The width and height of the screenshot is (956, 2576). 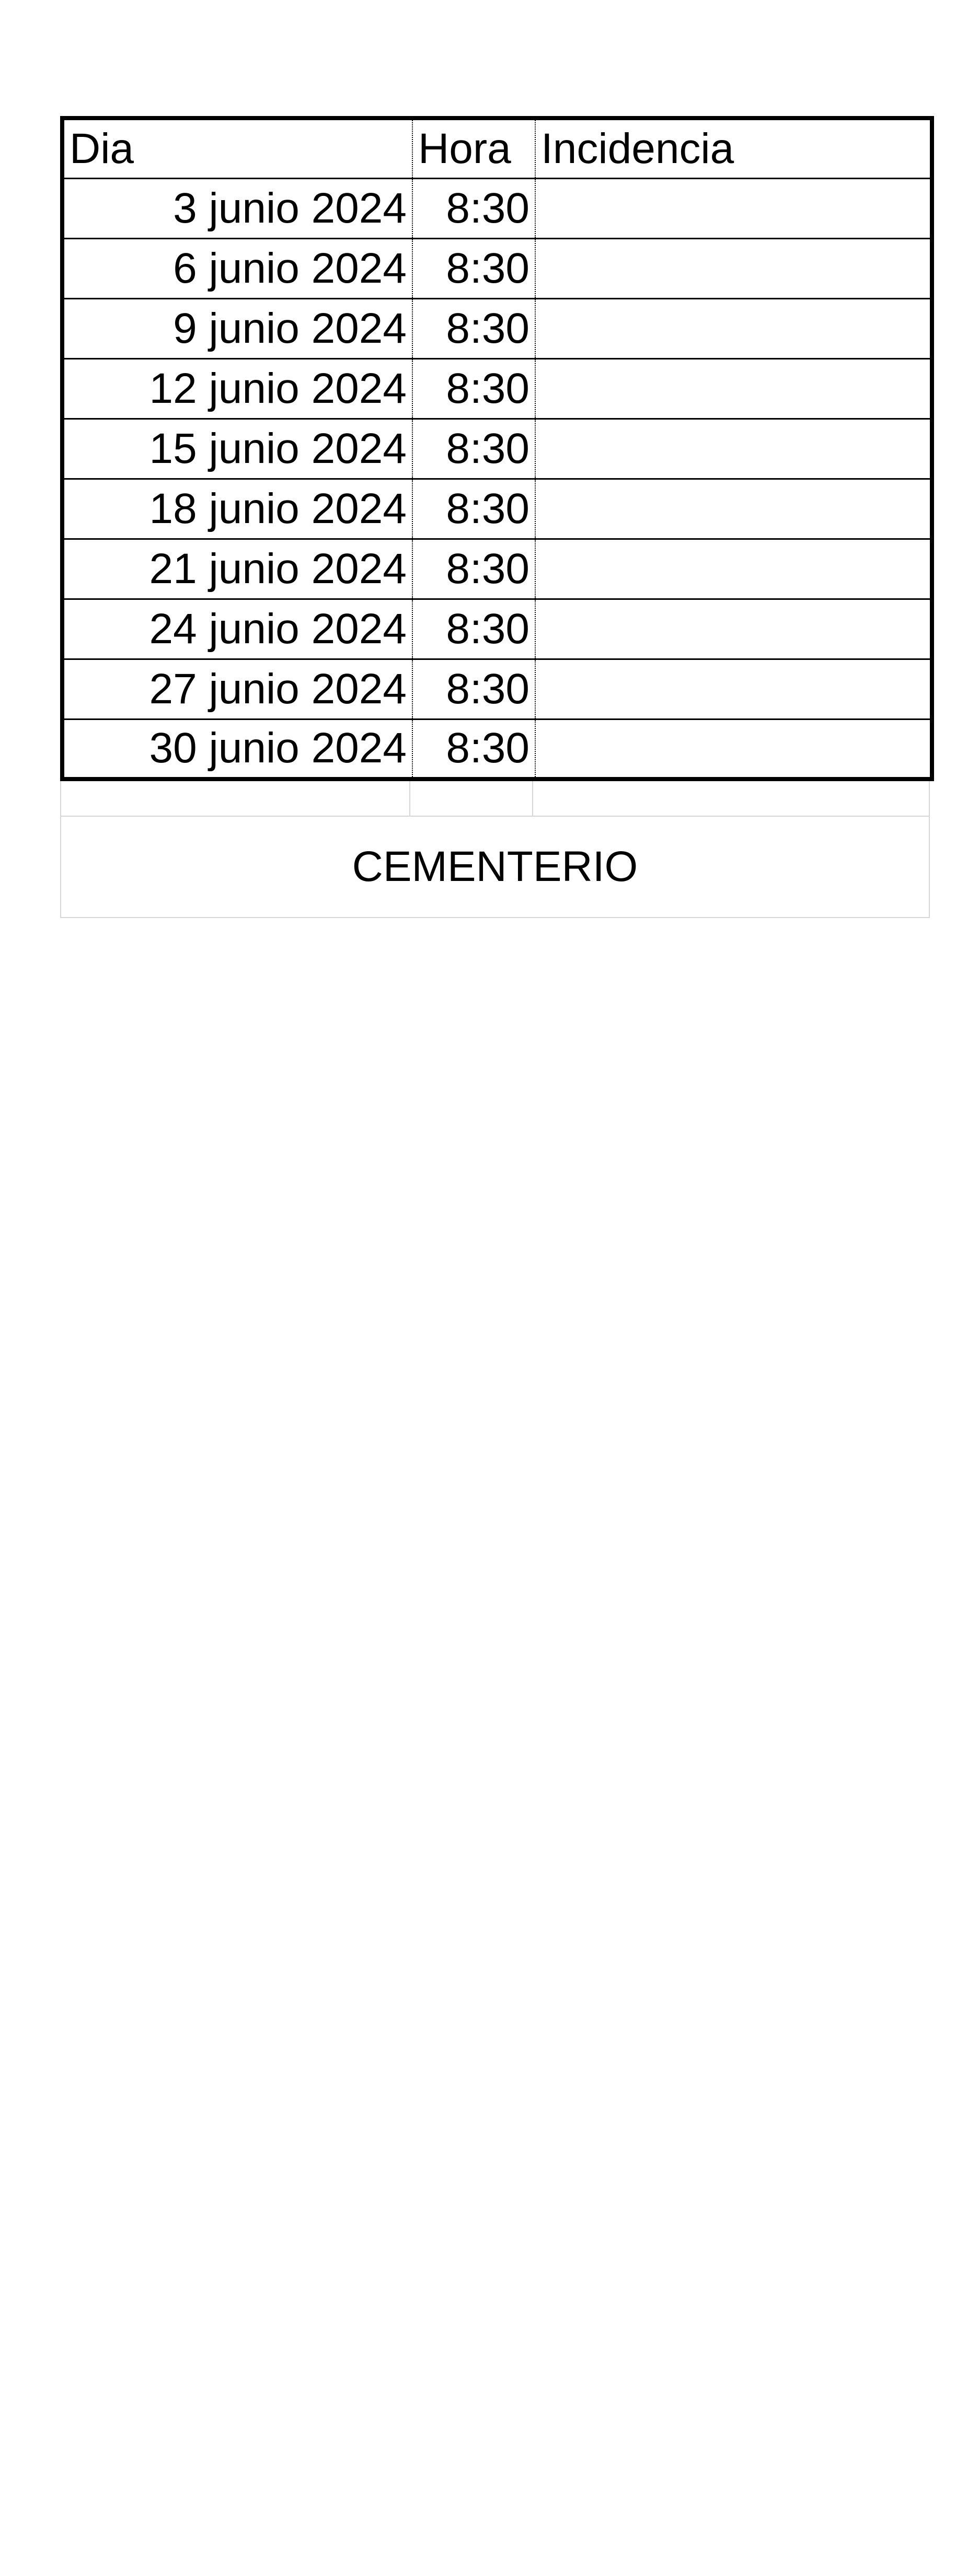 What do you see at coordinates (734, 147) in the screenshot?
I see `header-incidencia: Incidencia` at bounding box center [734, 147].